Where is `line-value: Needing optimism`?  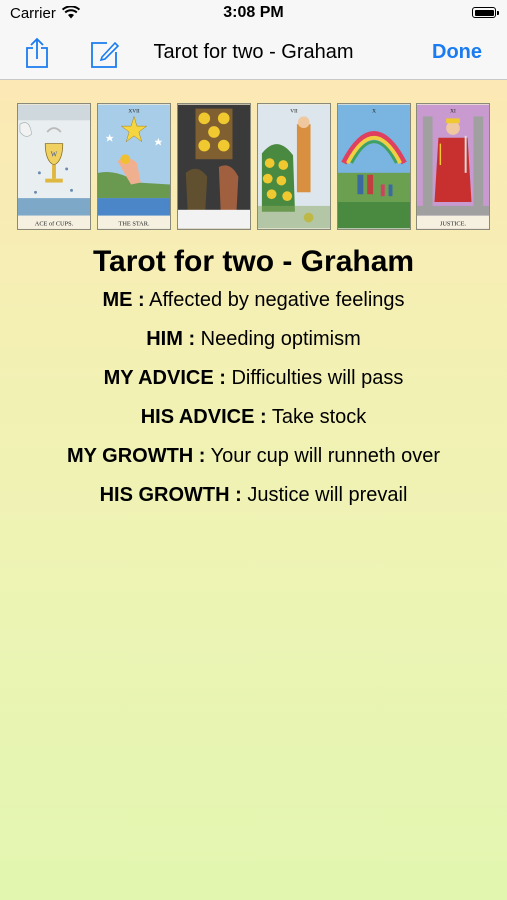
line-value: Needing optimism is located at coordinates (278, 339).